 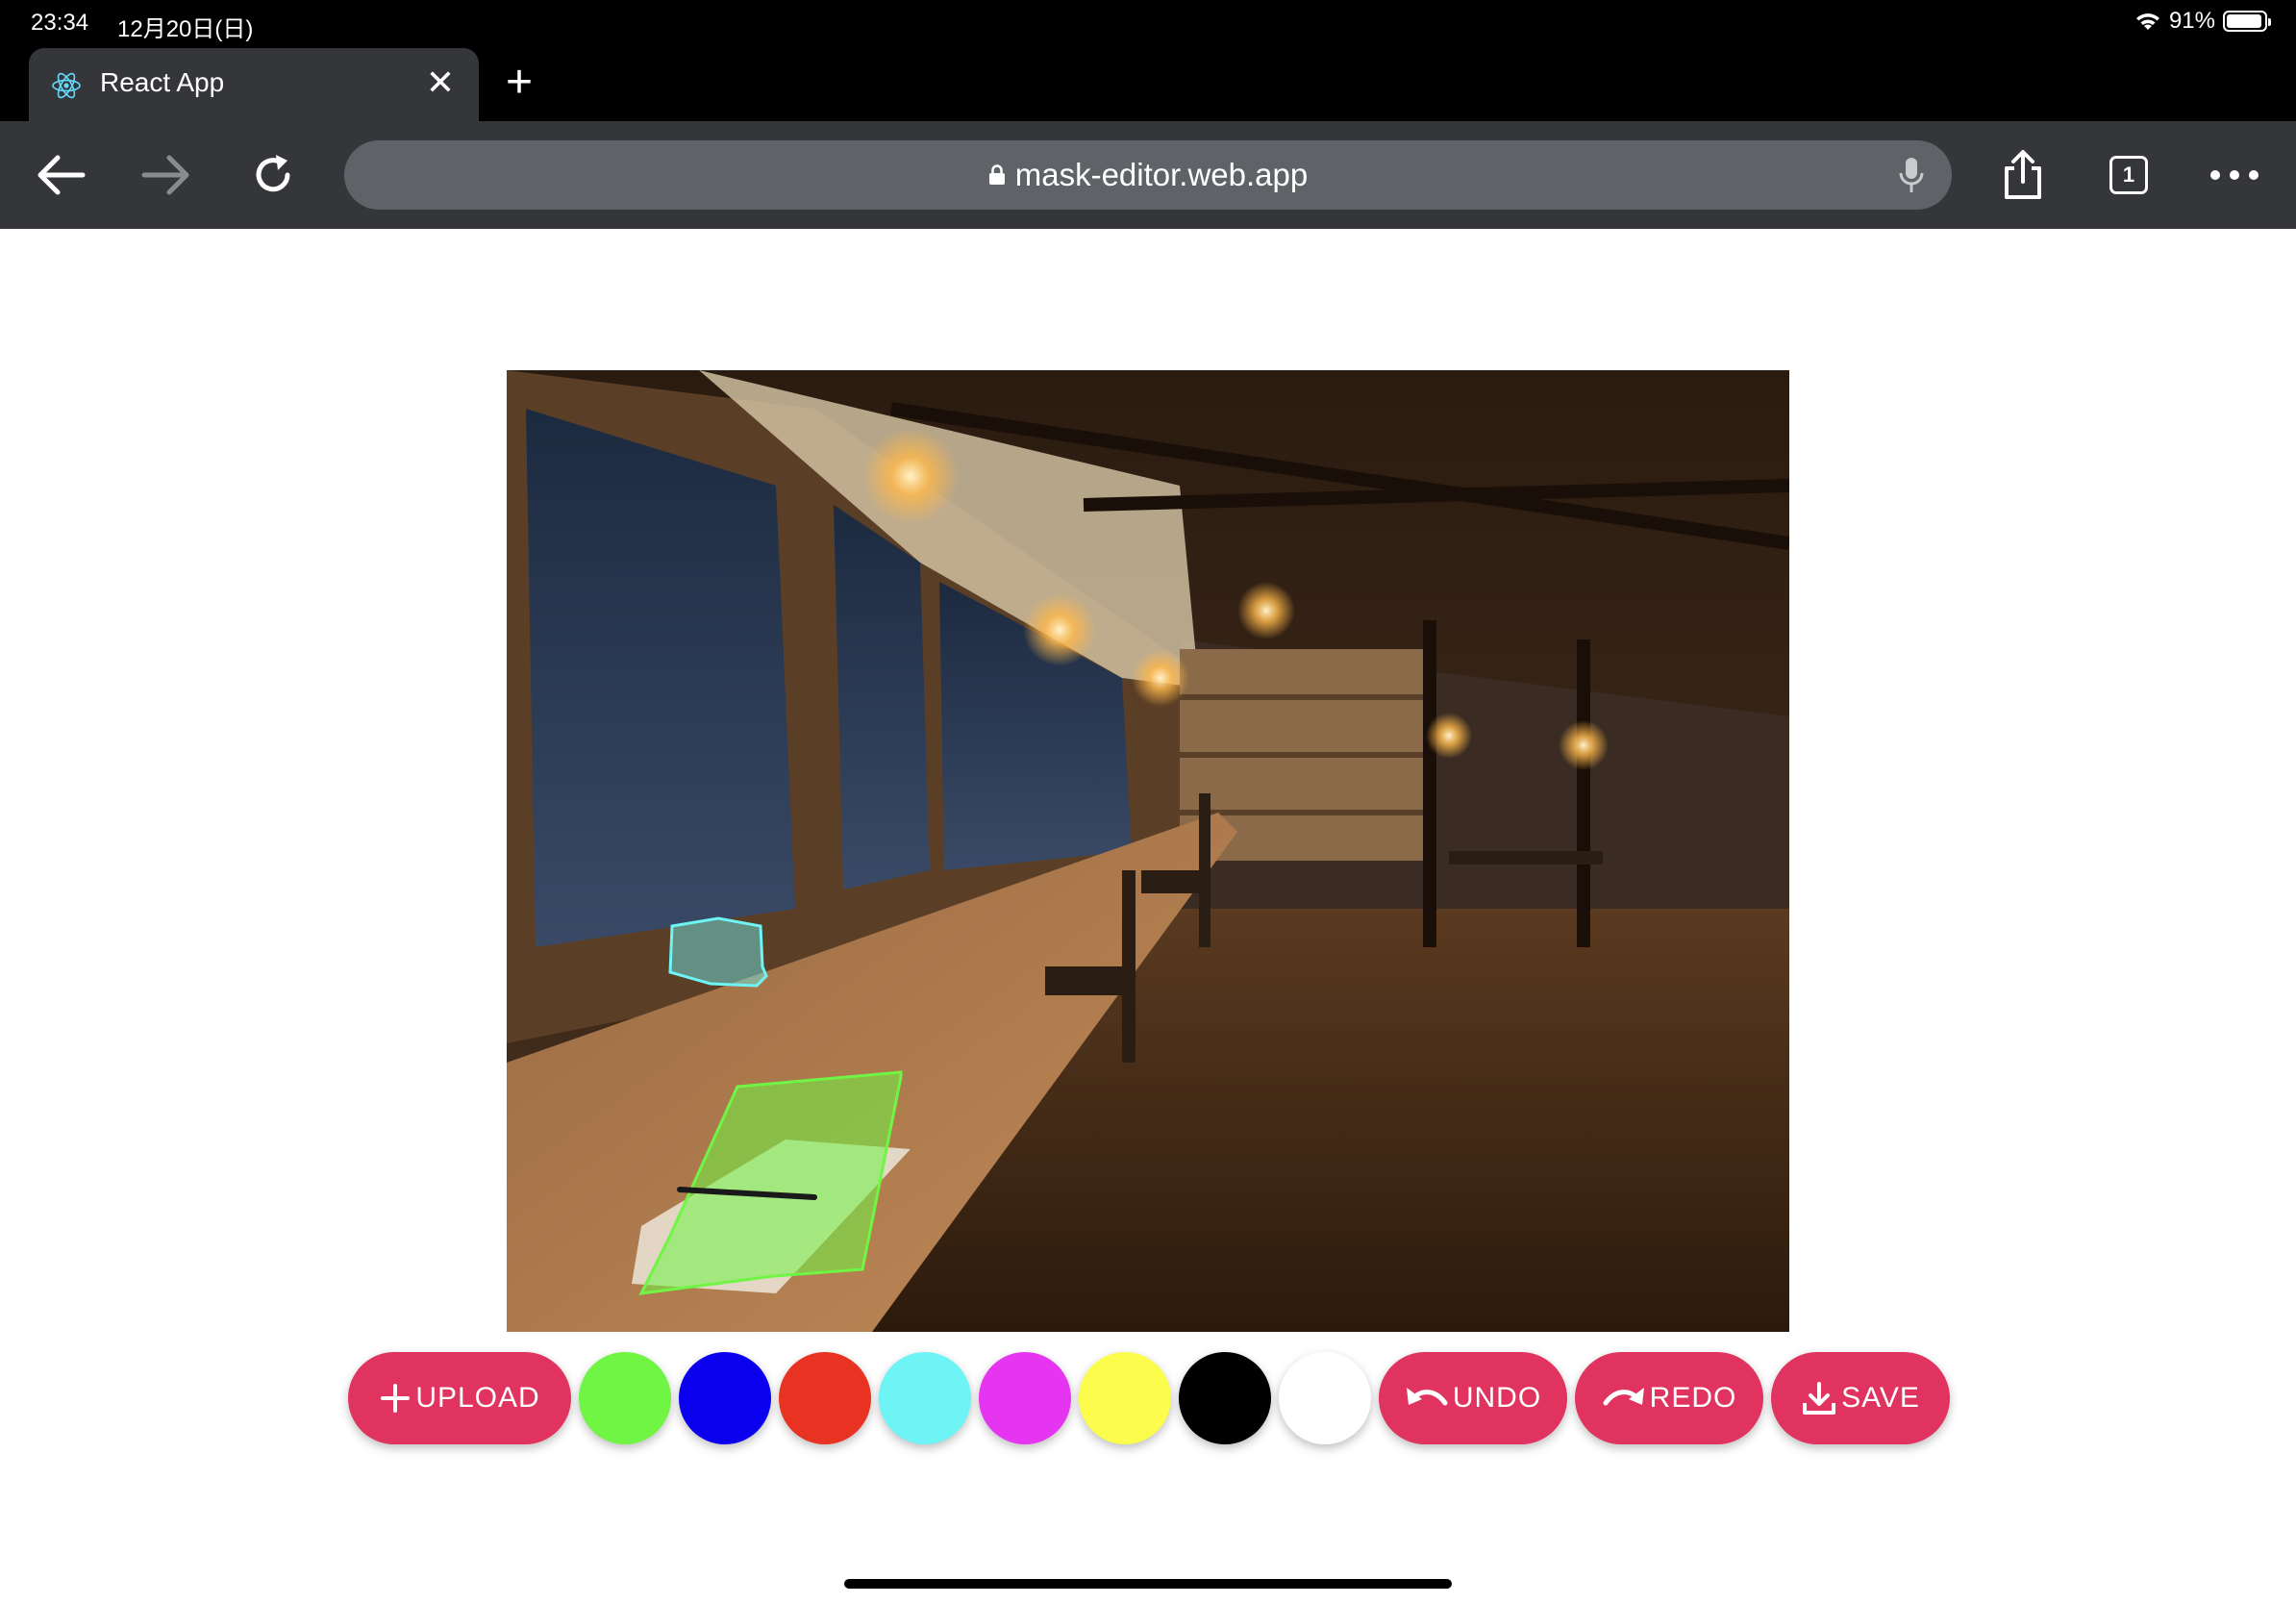 I want to click on new-tab-button: +, so click(x=519, y=82).